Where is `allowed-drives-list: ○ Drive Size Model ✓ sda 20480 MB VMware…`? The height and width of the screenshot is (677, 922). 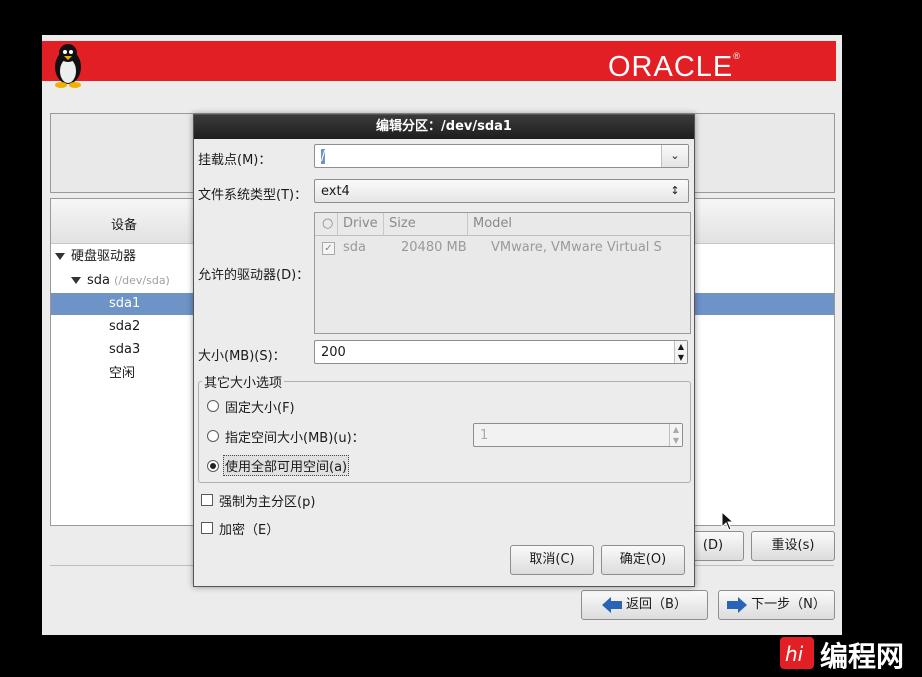 allowed-drives-list: ○ Drive Size Model ✓ sda 20480 MB VMware… is located at coordinates (502, 273).